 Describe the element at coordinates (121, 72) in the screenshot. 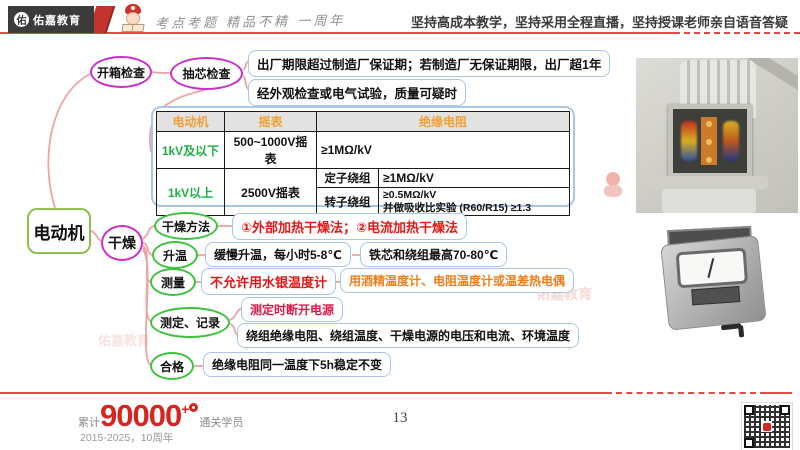

I see `node-unboxing-check: 开箱检查` at that location.